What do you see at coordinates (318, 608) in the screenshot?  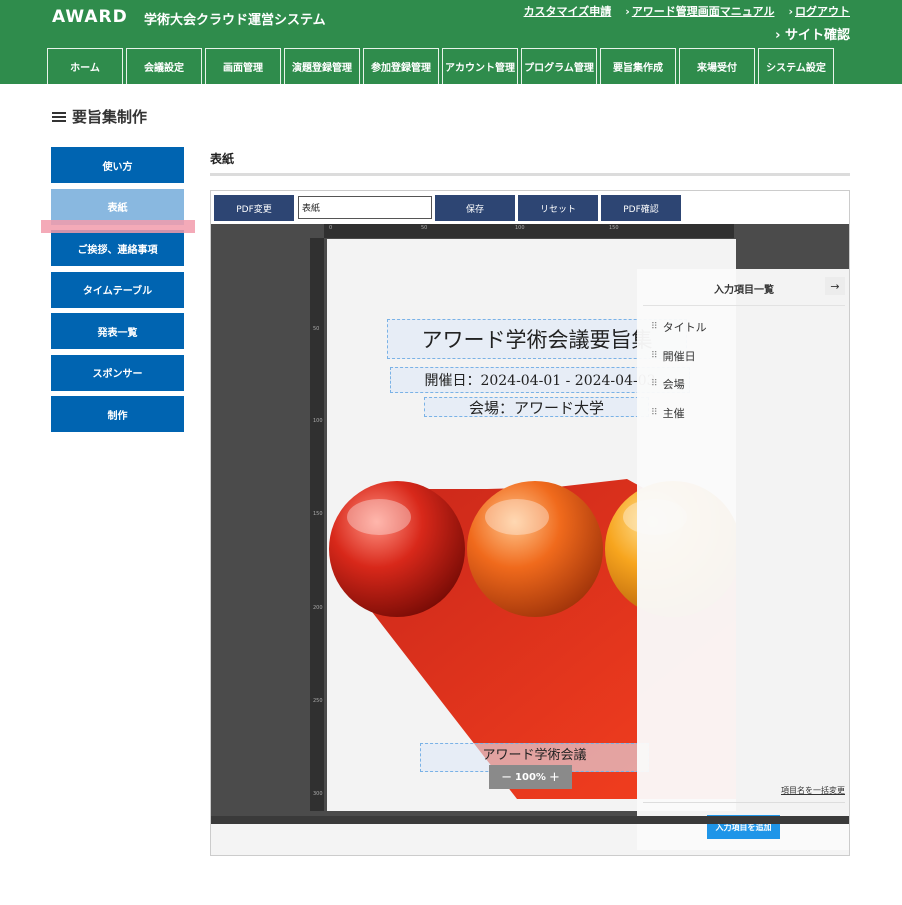 I see `ruler-tick: 200` at bounding box center [318, 608].